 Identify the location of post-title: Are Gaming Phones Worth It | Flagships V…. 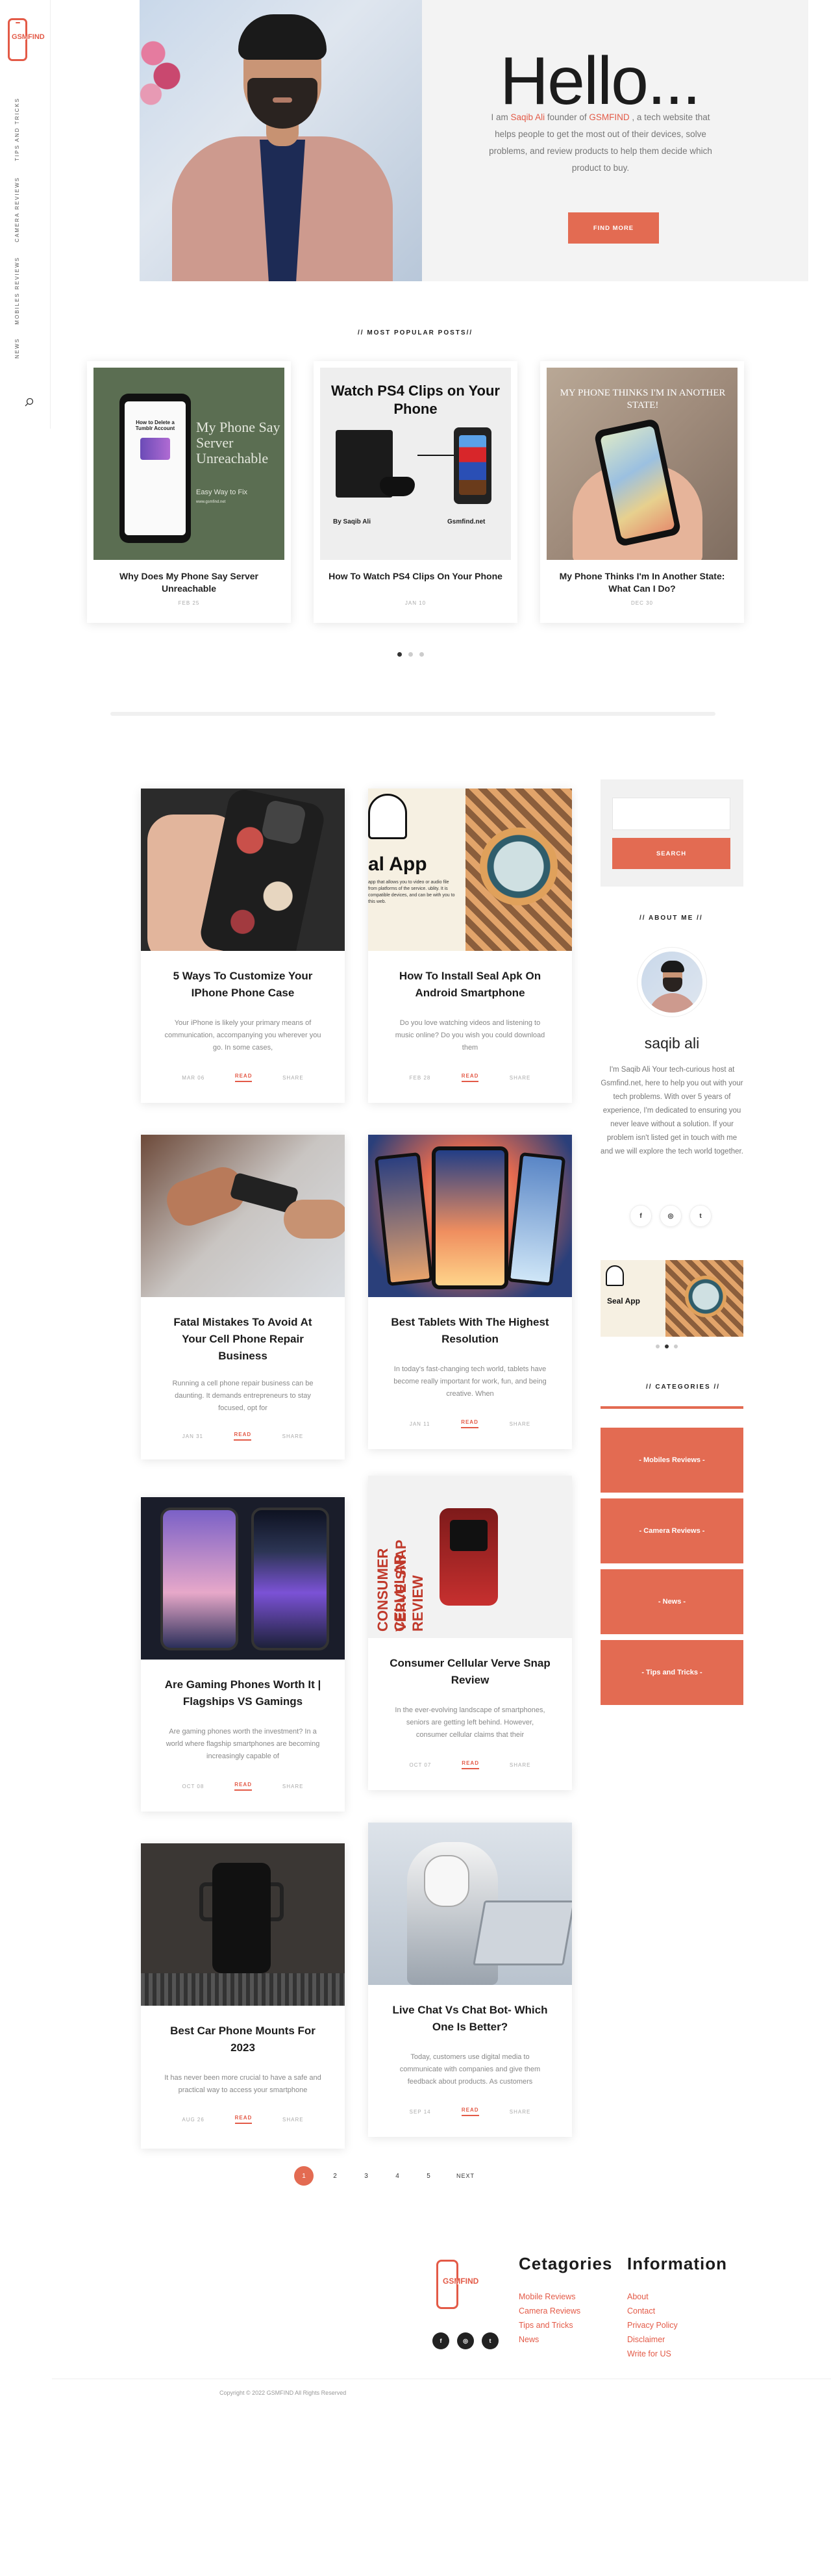
(242, 1693).